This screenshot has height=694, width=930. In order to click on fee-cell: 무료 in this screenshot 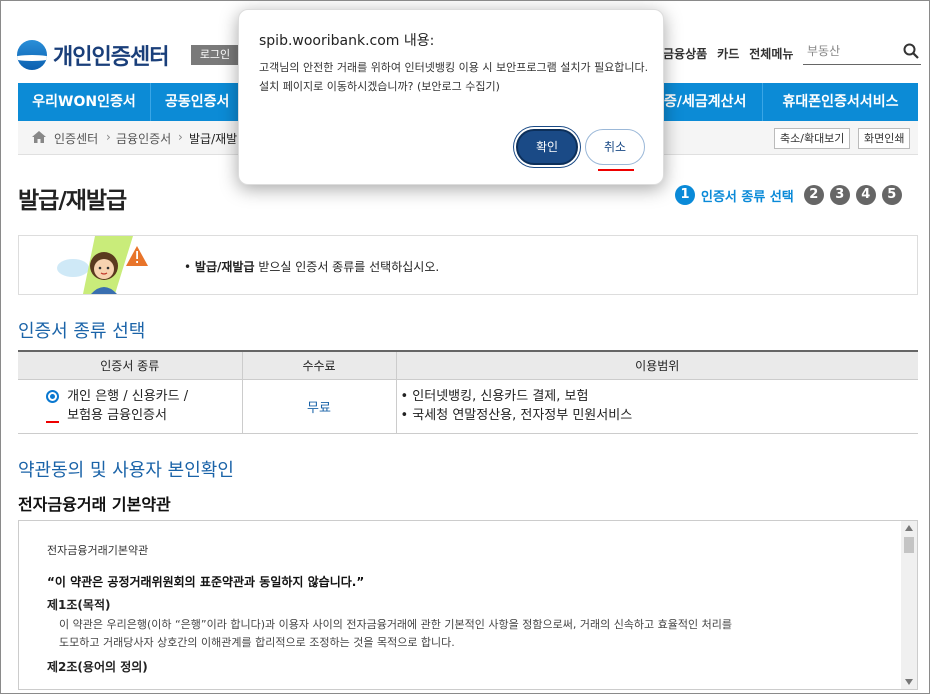, I will do `click(318, 406)`.